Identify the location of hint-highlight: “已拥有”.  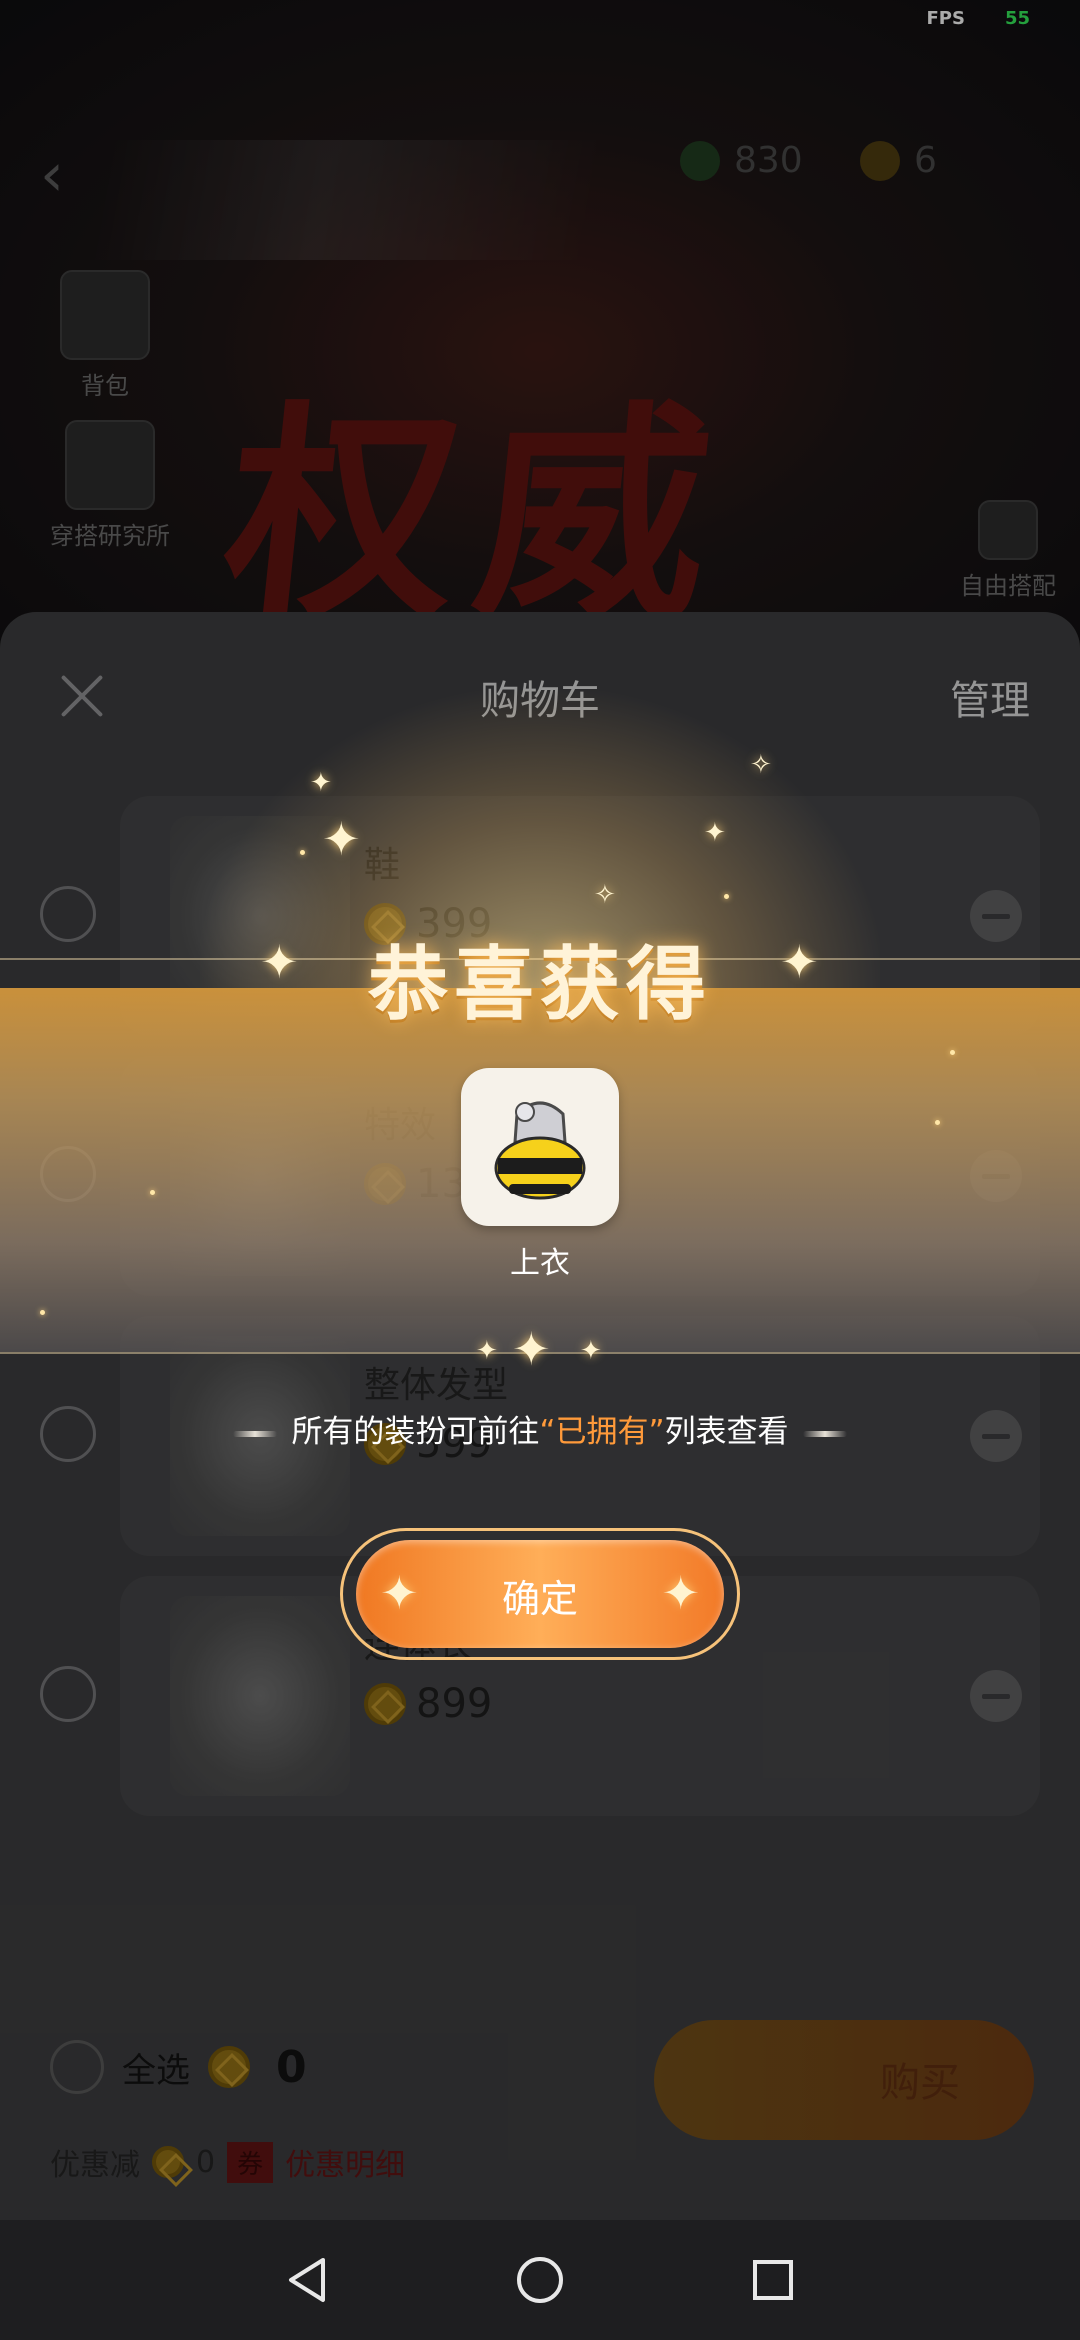
(602, 1432).